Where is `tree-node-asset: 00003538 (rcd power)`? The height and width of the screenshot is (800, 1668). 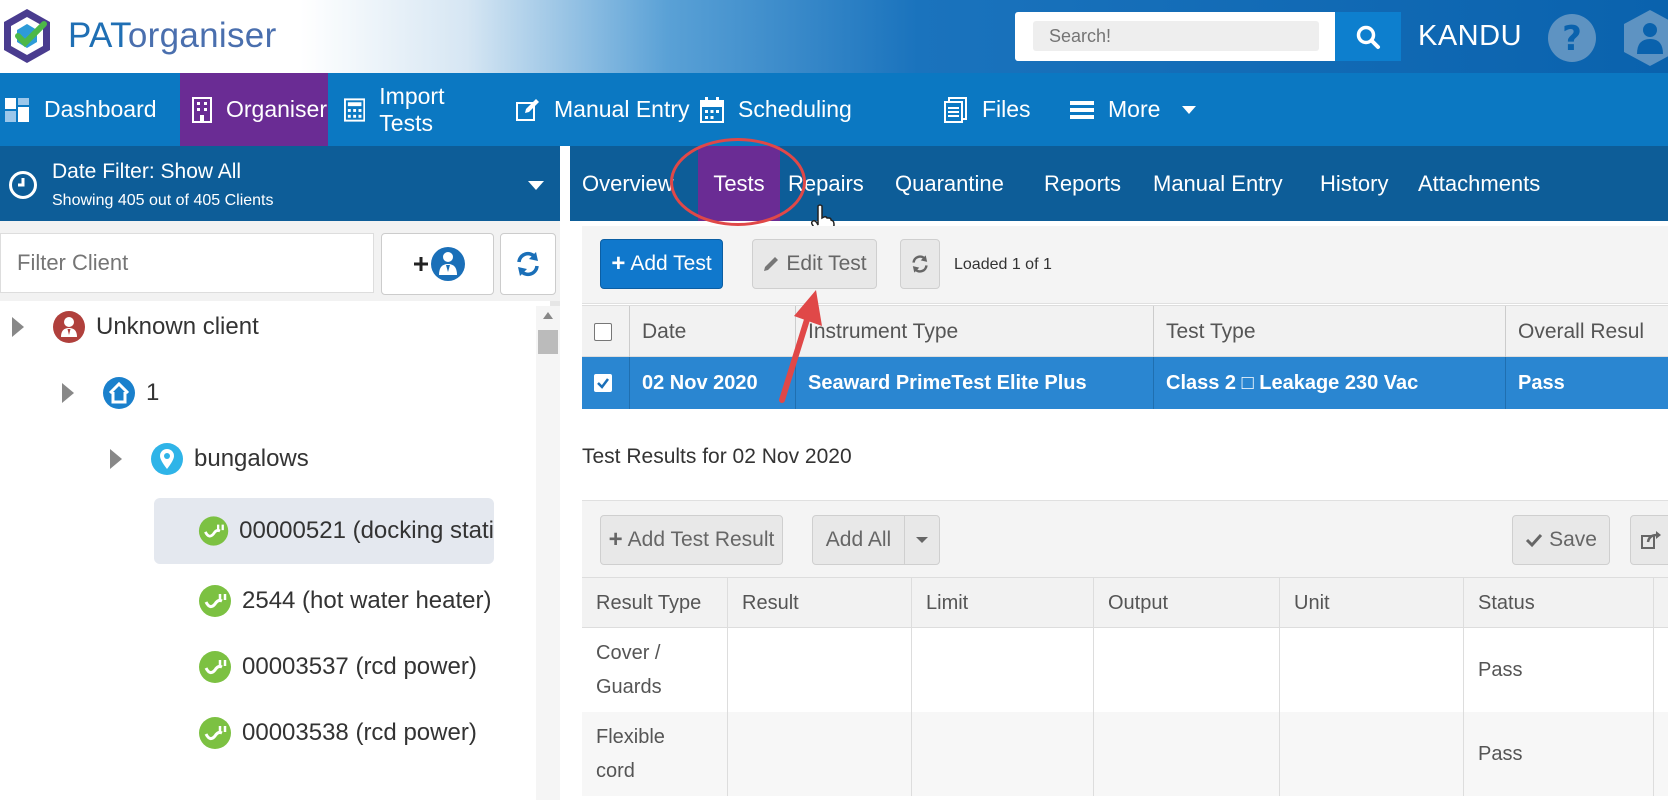
tree-node-asset: 00003538 (rcd power) is located at coordinates (337, 733).